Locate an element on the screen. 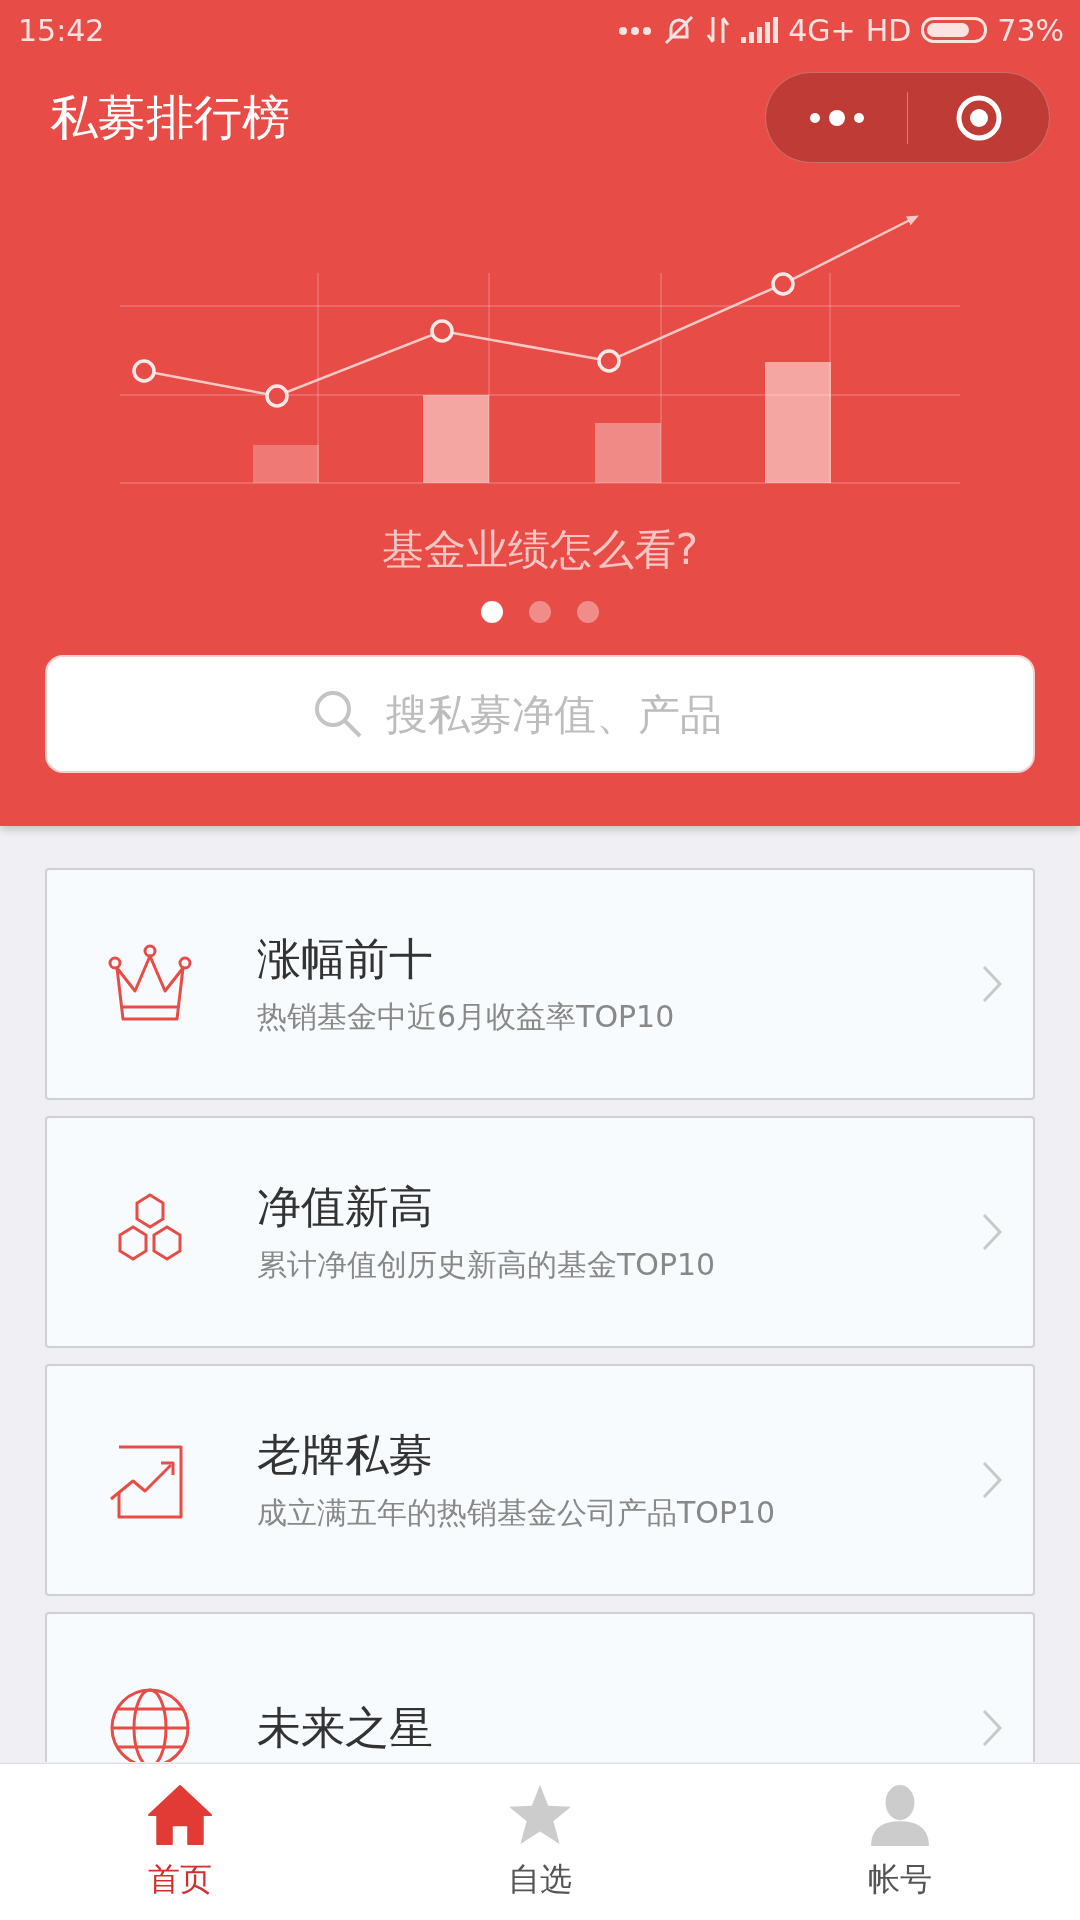  card-title: 净值新高 is located at coordinates (345, 1207).